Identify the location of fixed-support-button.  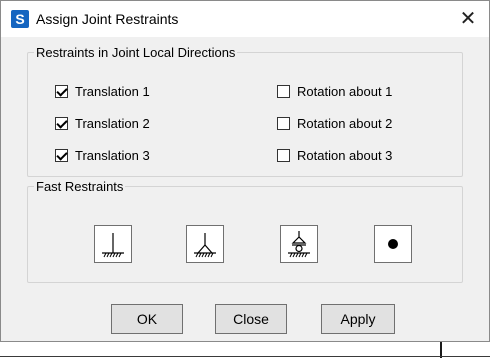
(113, 244).